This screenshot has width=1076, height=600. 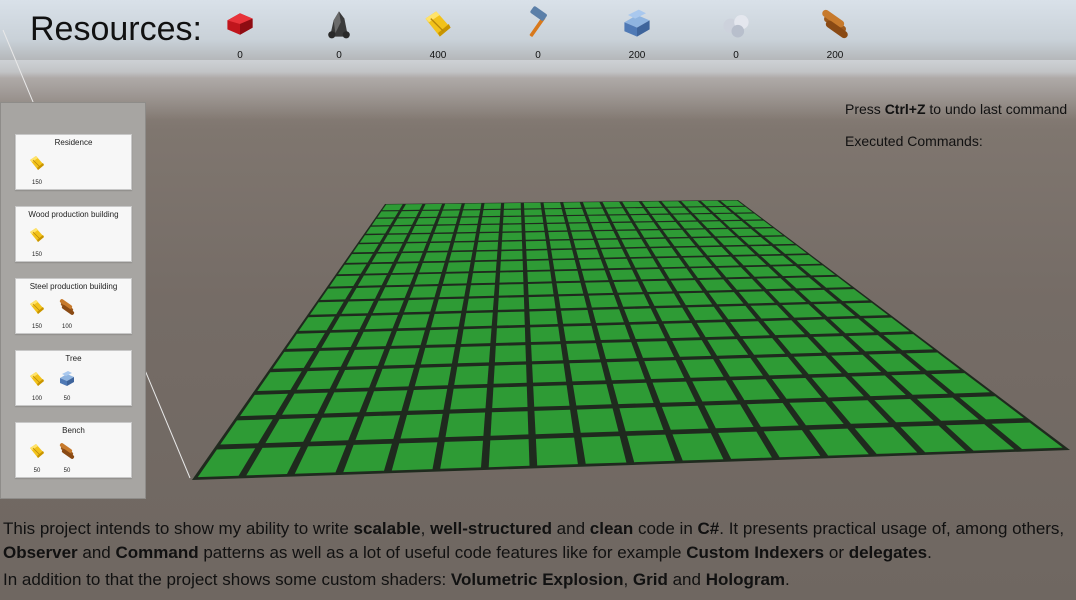 I want to click on building-card: Wood production building 150, so click(x=73, y=234).